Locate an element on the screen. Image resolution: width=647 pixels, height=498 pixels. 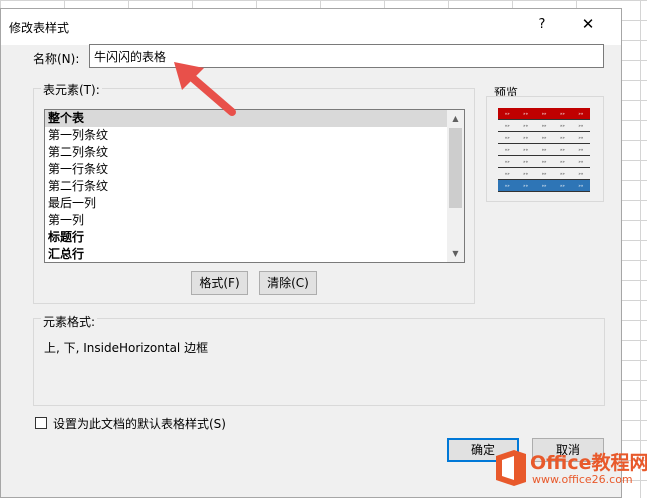
list-item: 第一列条纹 is located at coordinates (254, 135).